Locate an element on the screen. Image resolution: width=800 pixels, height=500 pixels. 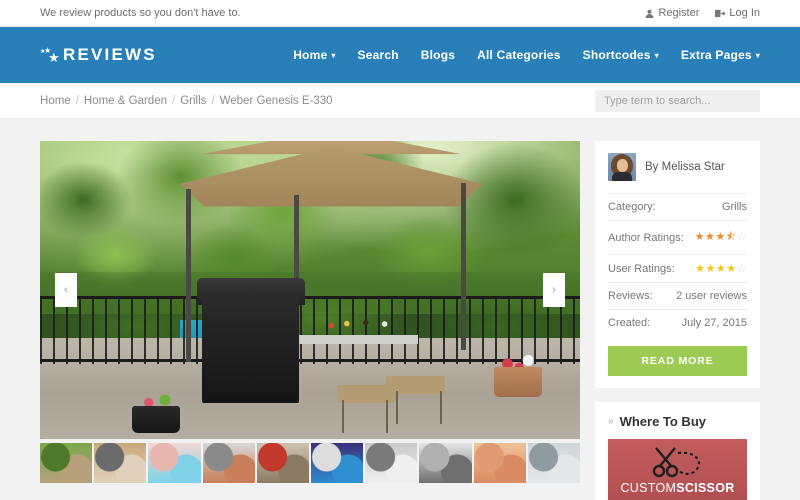
scissors-icon is located at coordinates (678, 463).